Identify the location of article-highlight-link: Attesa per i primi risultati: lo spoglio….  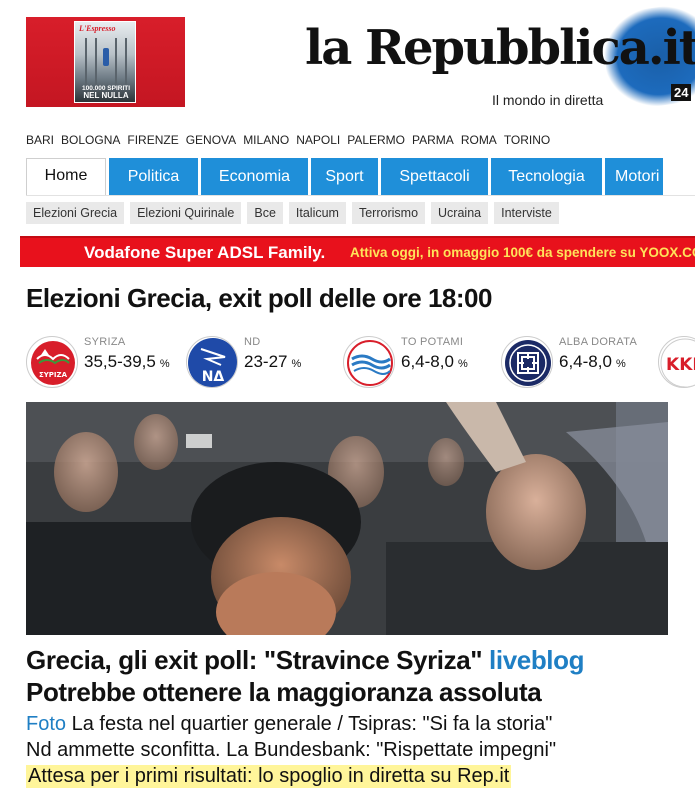
(269, 776).